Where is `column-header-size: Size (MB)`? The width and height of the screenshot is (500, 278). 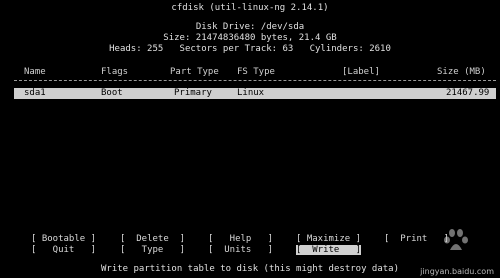
column-header-size: Size (MB) is located at coordinates (461, 72).